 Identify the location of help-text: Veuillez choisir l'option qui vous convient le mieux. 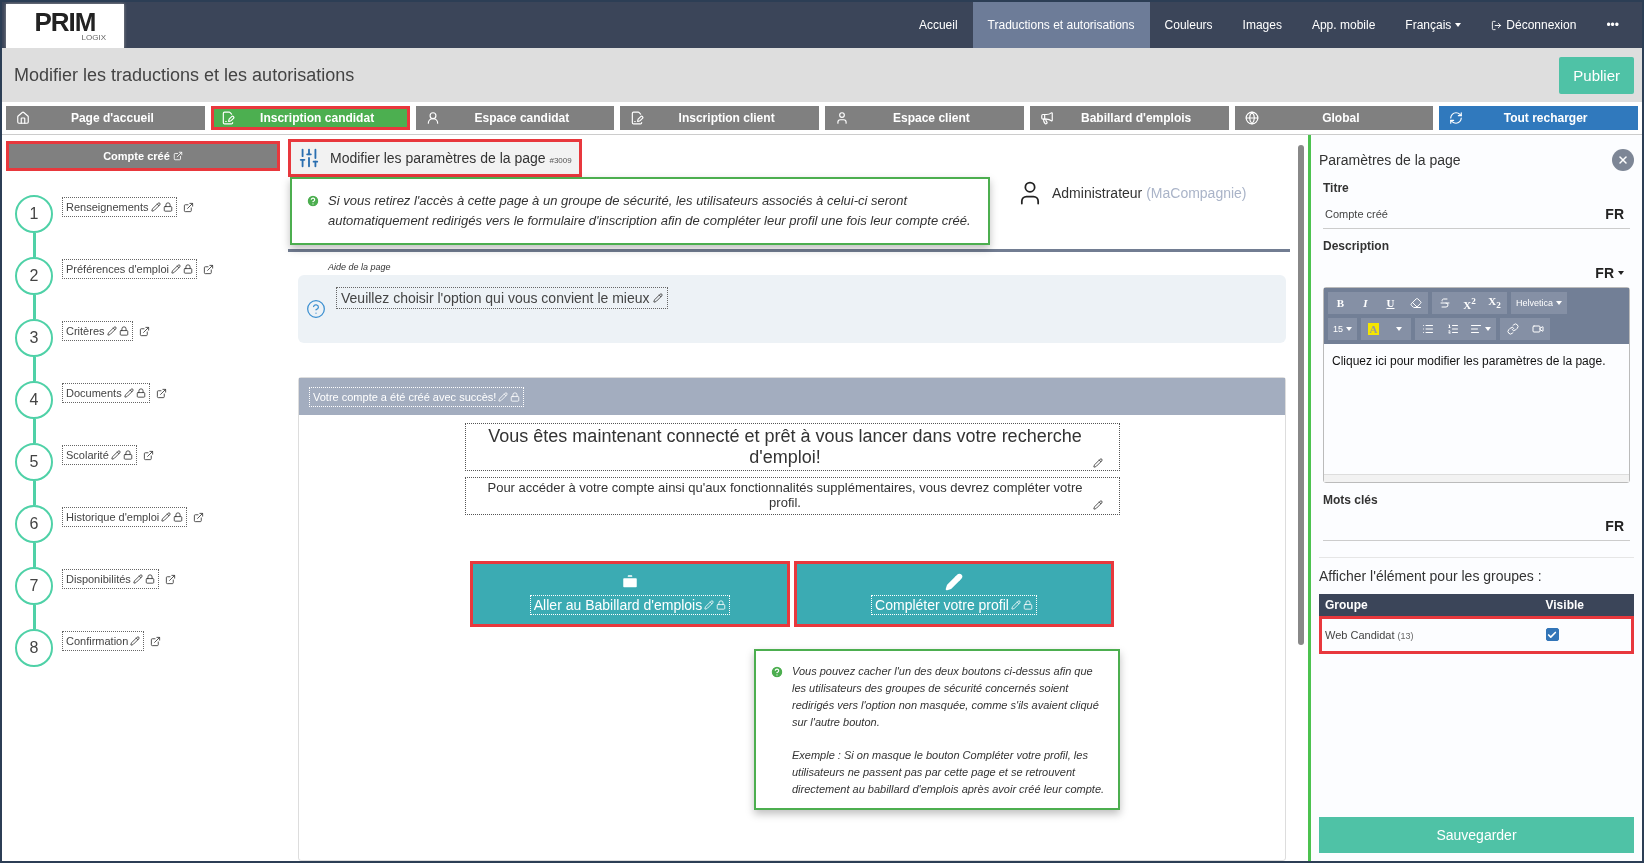
(502, 298).